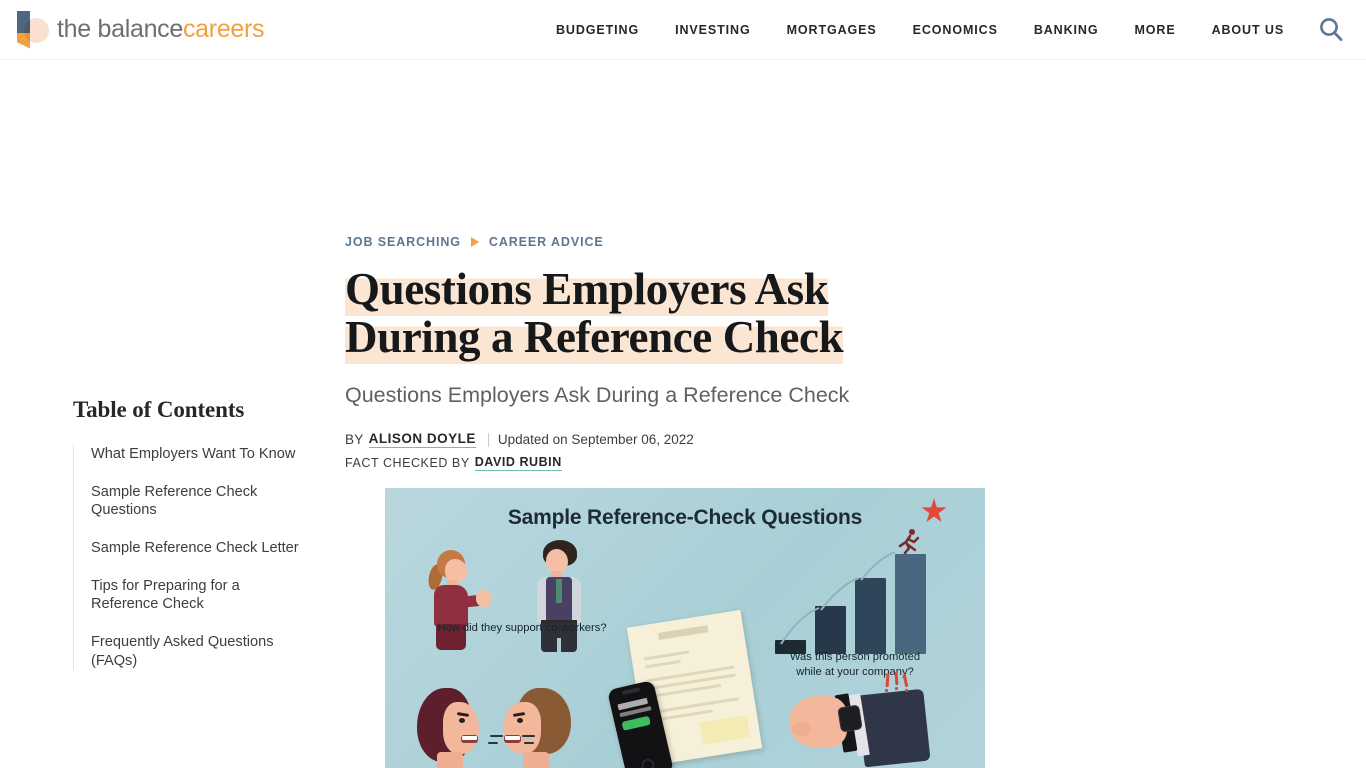 The height and width of the screenshot is (768, 1366). I want to click on nav-budgeting: BUDGETING, so click(597, 30).